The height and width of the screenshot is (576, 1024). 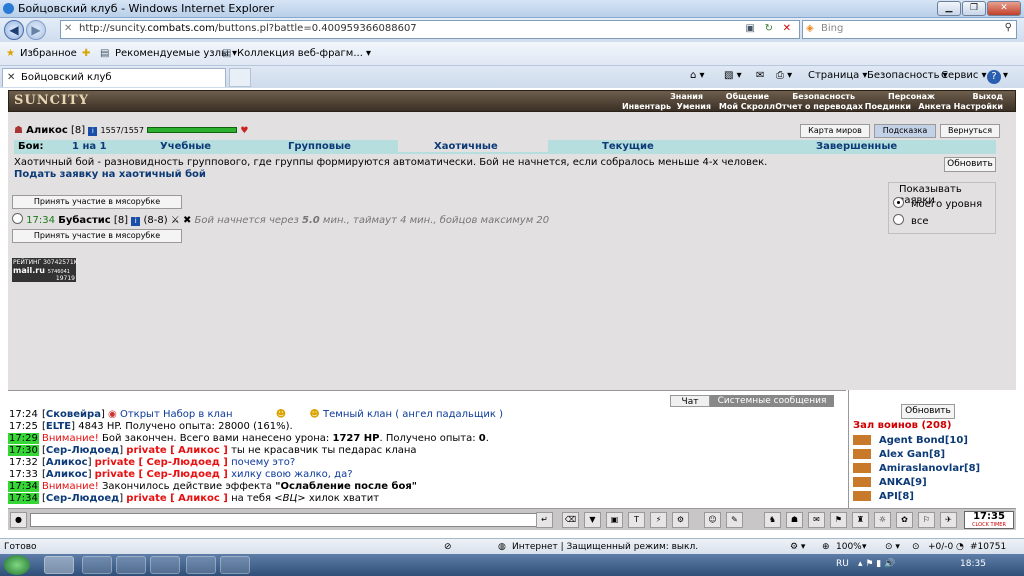 I want to click on taskbar-app-icon, so click(x=235, y=565).